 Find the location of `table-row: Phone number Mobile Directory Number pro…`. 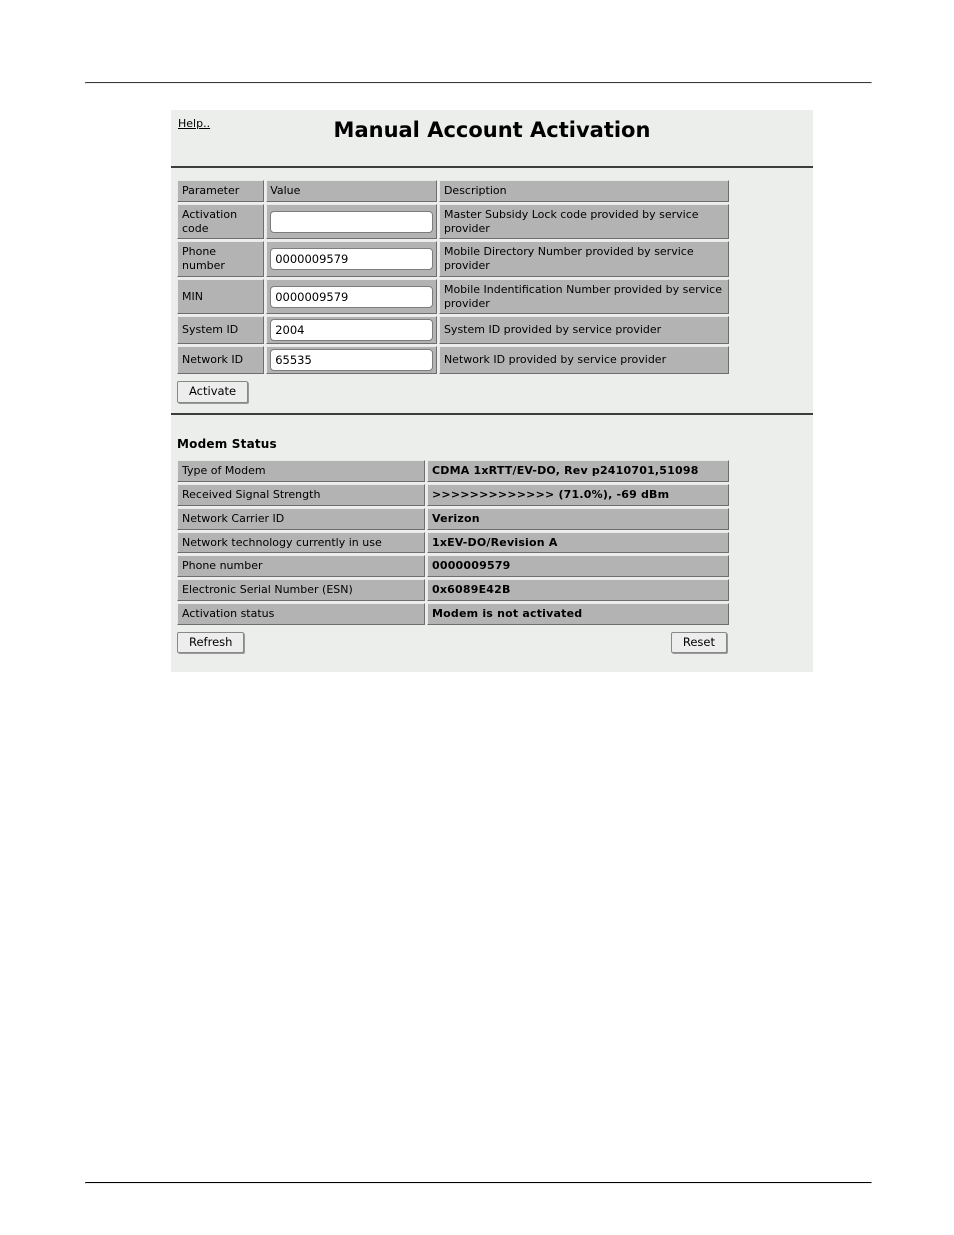

table-row: Phone number Mobile Directory Number pro… is located at coordinates (453, 259).